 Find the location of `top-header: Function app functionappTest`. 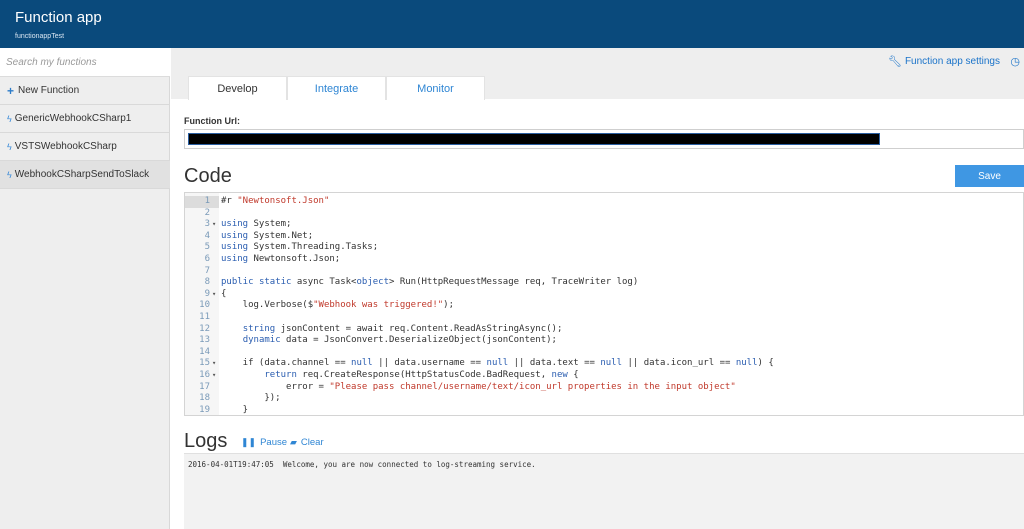

top-header: Function app functionappTest is located at coordinates (512, 24).